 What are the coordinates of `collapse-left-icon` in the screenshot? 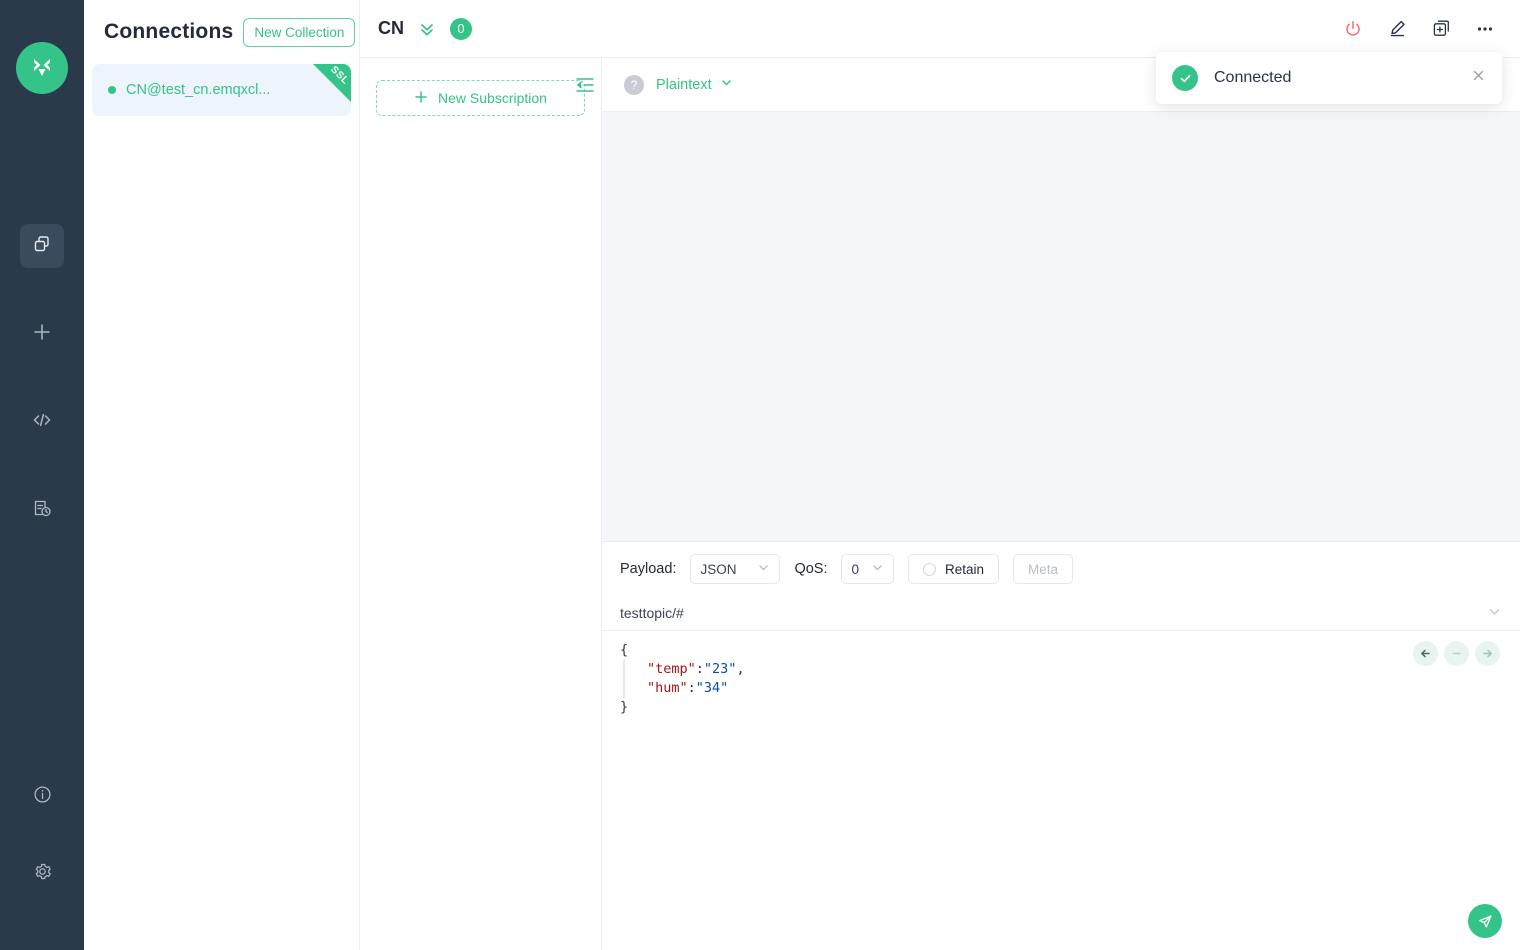 It's located at (585, 87).